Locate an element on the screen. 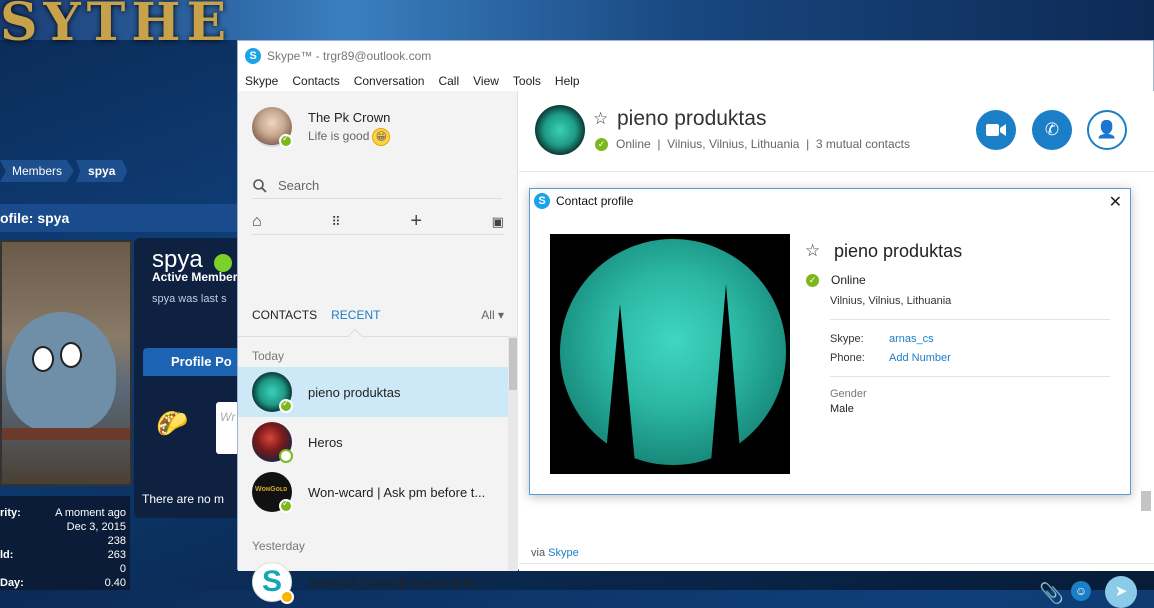 This screenshot has width=1154, height=608. forum-logo: SYTHE is located at coordinates (116, 26).